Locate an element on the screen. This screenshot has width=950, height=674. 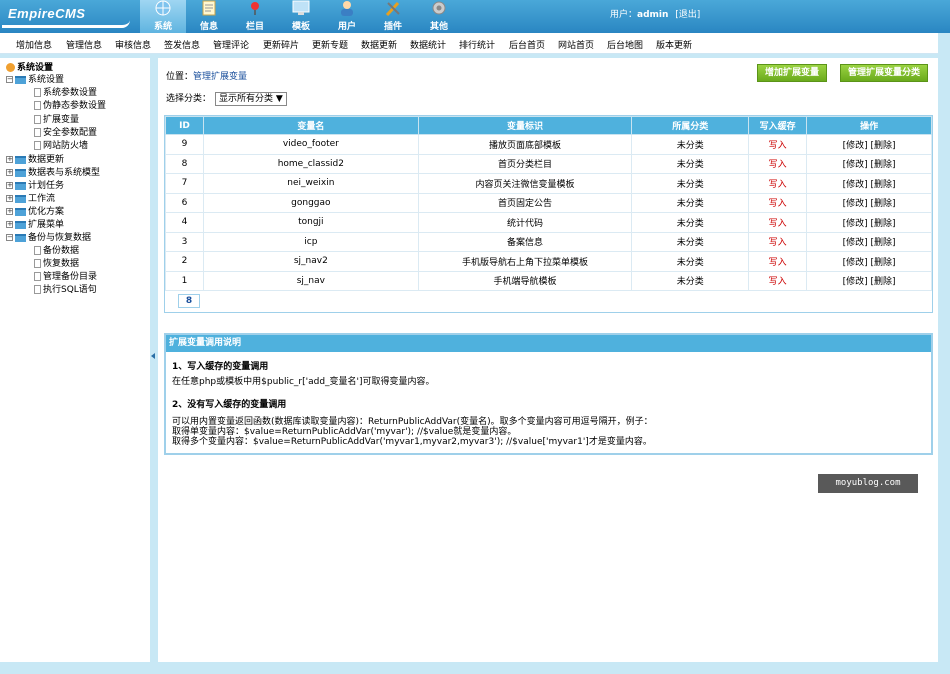
cell-mark: 备案信息 is located at coordinates (525, 241).